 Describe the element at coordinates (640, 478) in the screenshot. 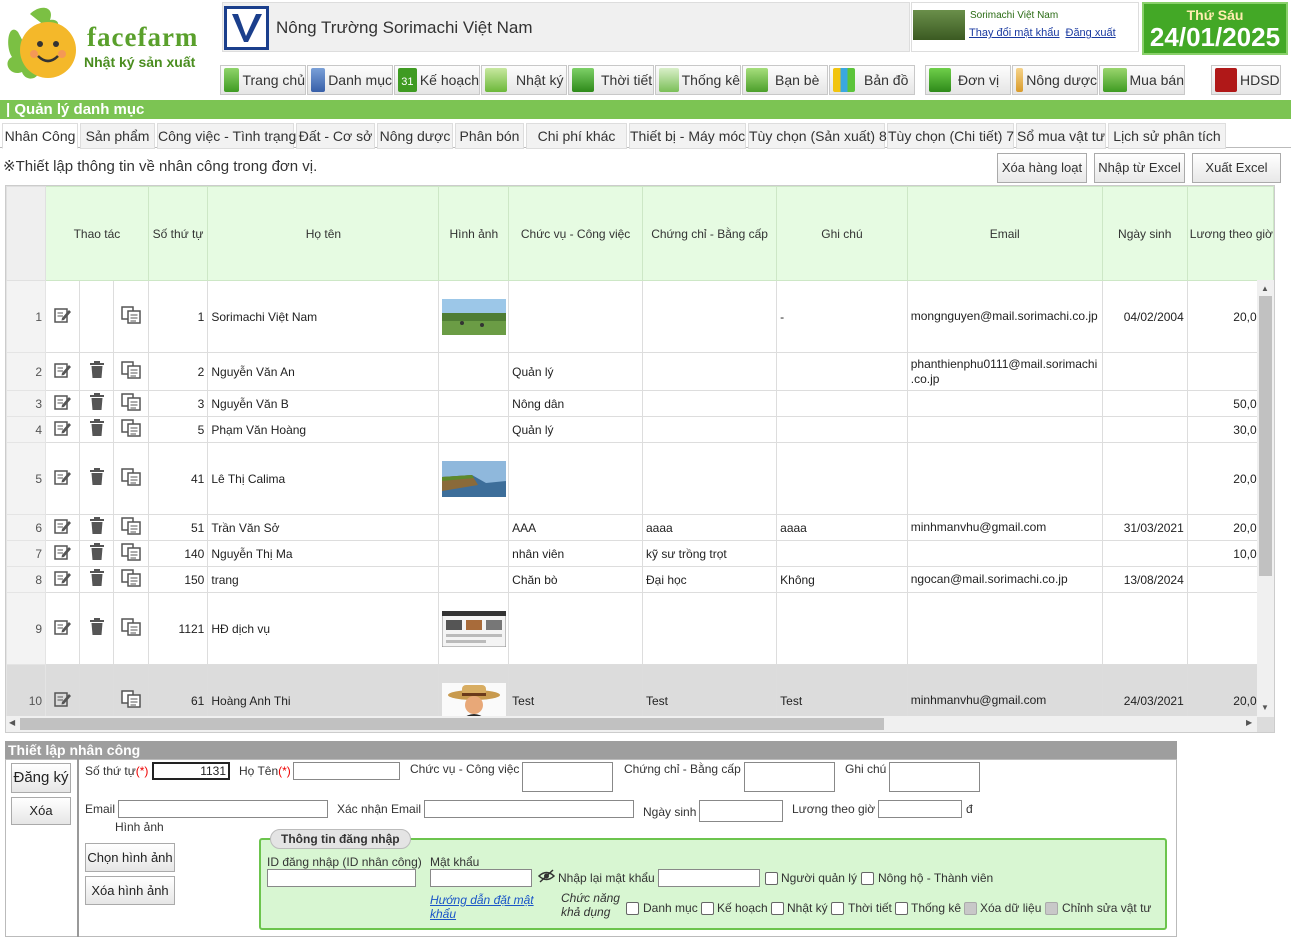

I see `table-row: 5 41 Lê Thị Calima 20,000` at that location.